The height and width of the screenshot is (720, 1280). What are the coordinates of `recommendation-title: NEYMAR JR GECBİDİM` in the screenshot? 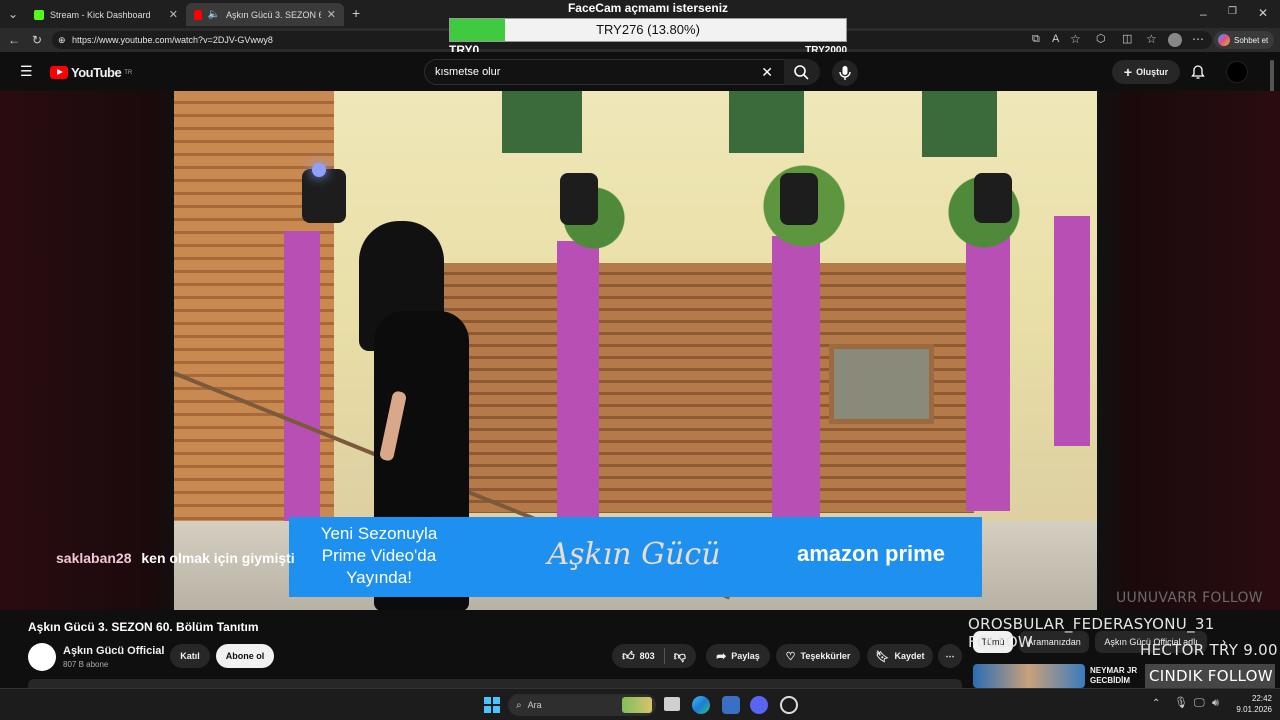 It's located at (1113, 676).